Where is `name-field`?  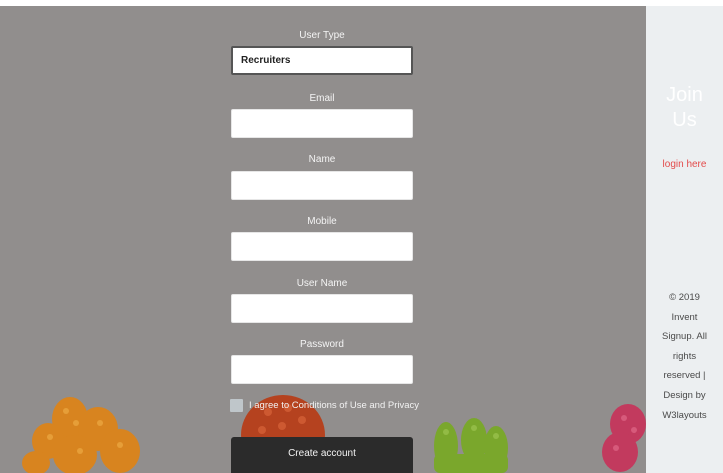
name-field is located at coordinates (322, 185).